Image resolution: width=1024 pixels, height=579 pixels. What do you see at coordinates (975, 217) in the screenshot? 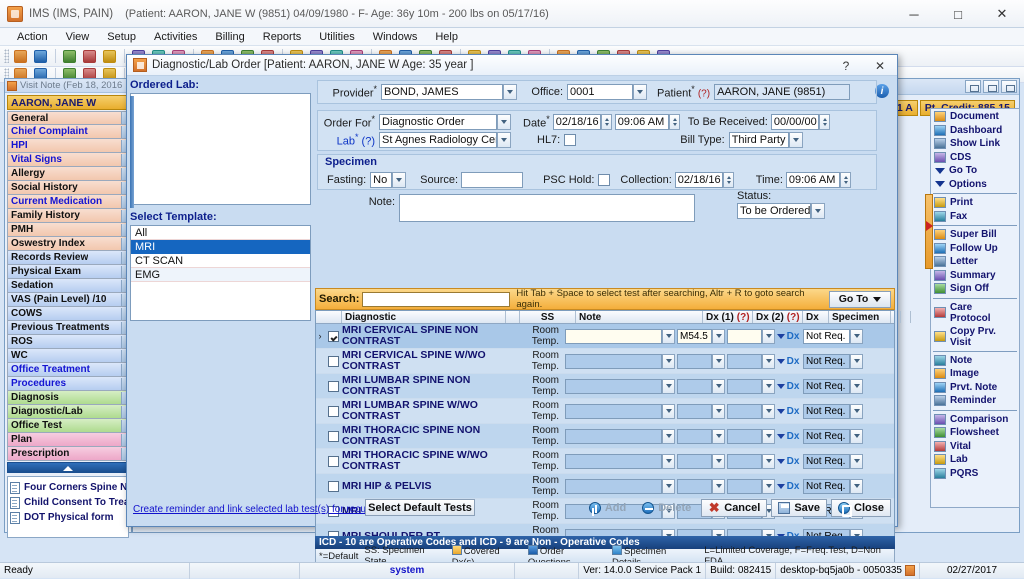
I see `sidebar-item-fax: Fax` at bounding box center [975, 217].